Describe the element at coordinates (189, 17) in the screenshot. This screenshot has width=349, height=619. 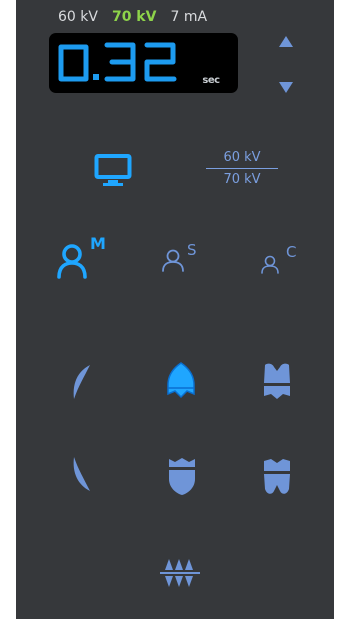
I see `ma-label: 7 mA` at that location.